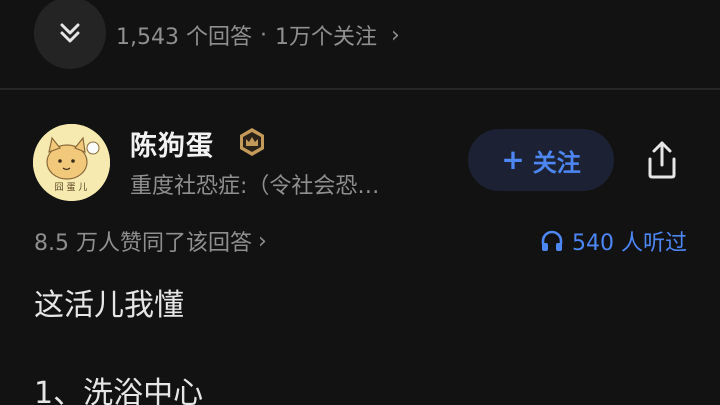  What do you see at coordinates (119, 390) in the screenshot?
I see `answer-paragraph: 1、洗浴中心` at bounding box center [119, 390].